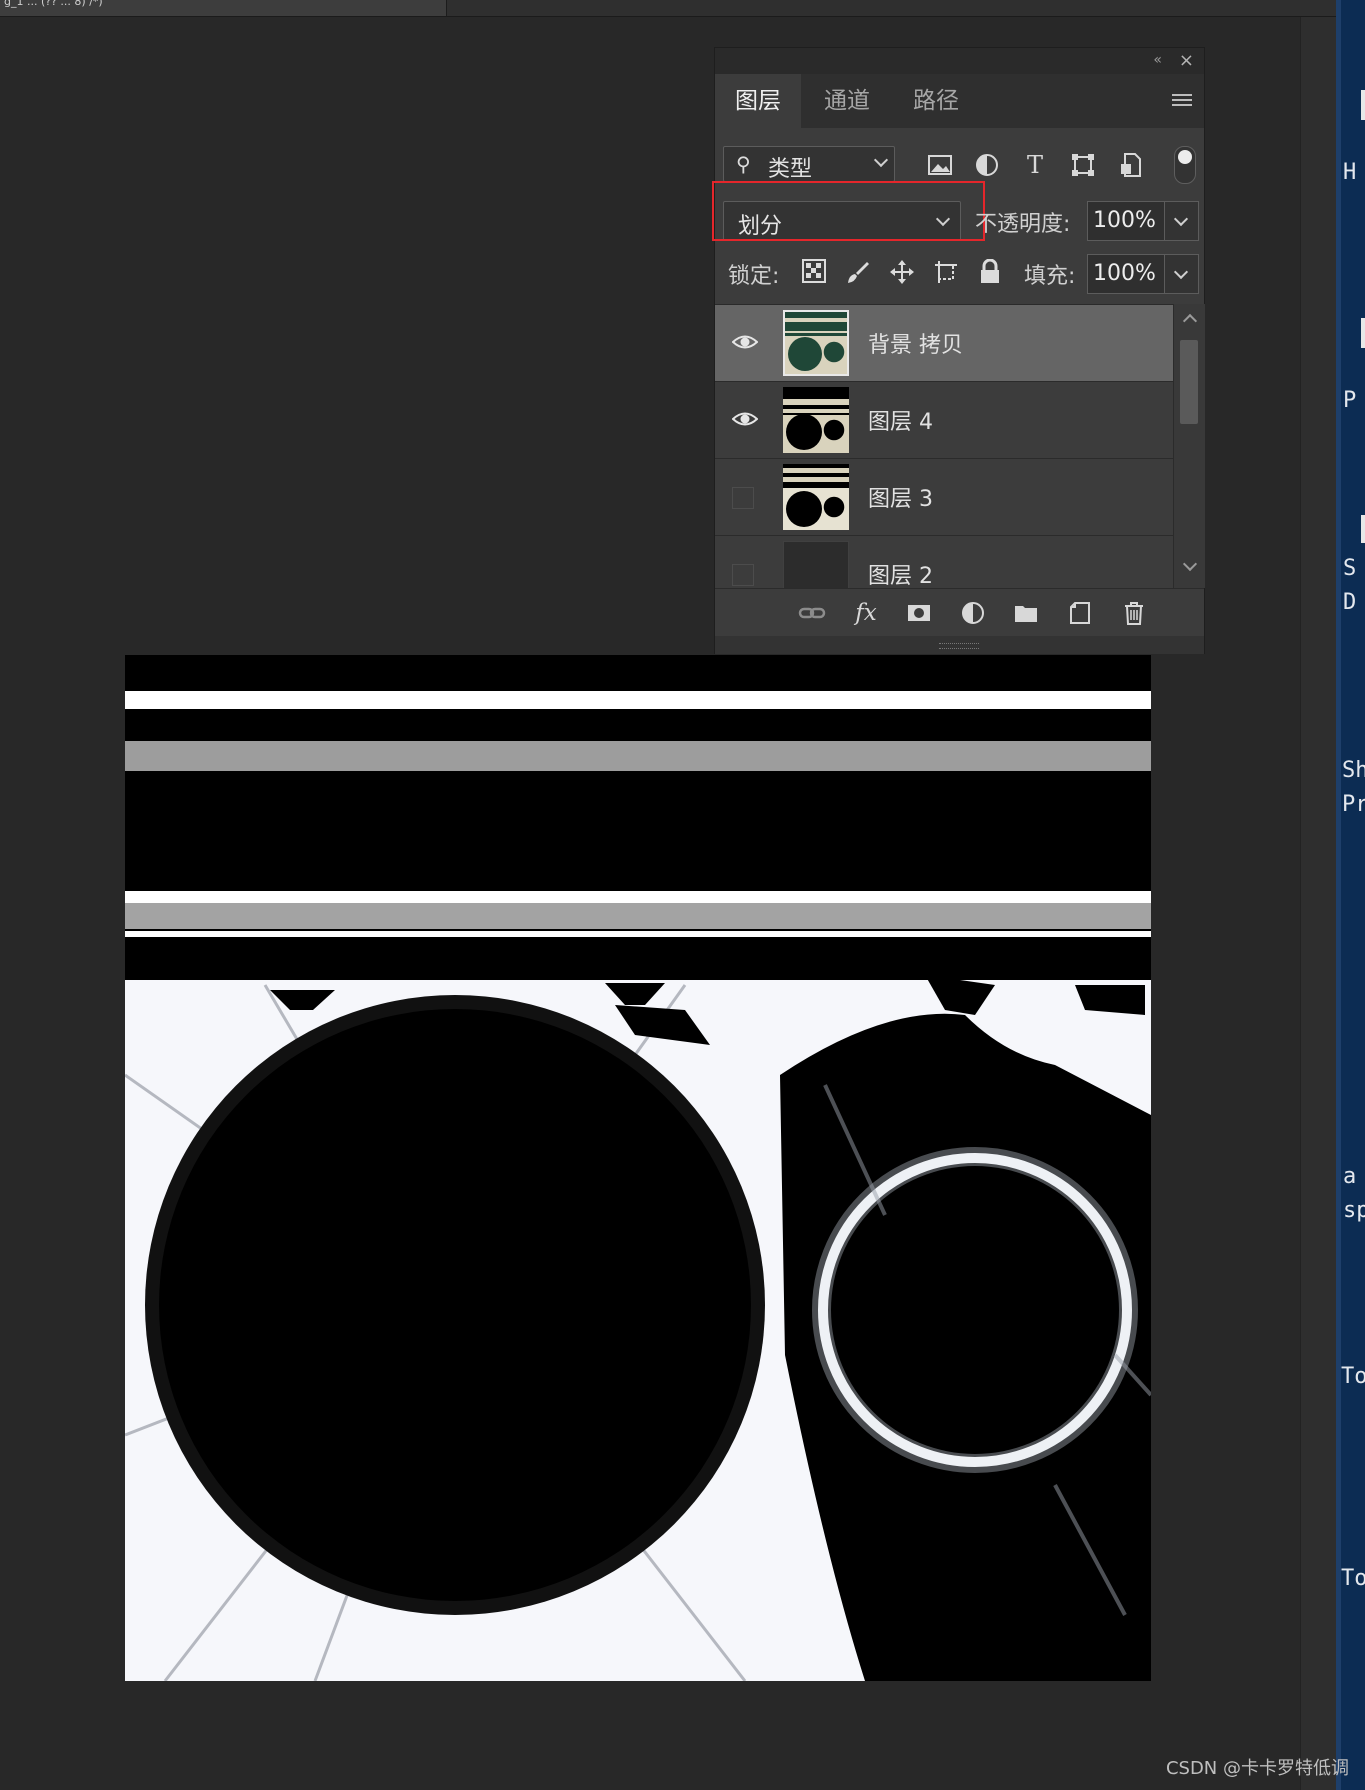 The image size is (1365, 1790). Describe the element at coordinates (1190, 564) in the screenshot. I see `scroll-down-icon` at that location.